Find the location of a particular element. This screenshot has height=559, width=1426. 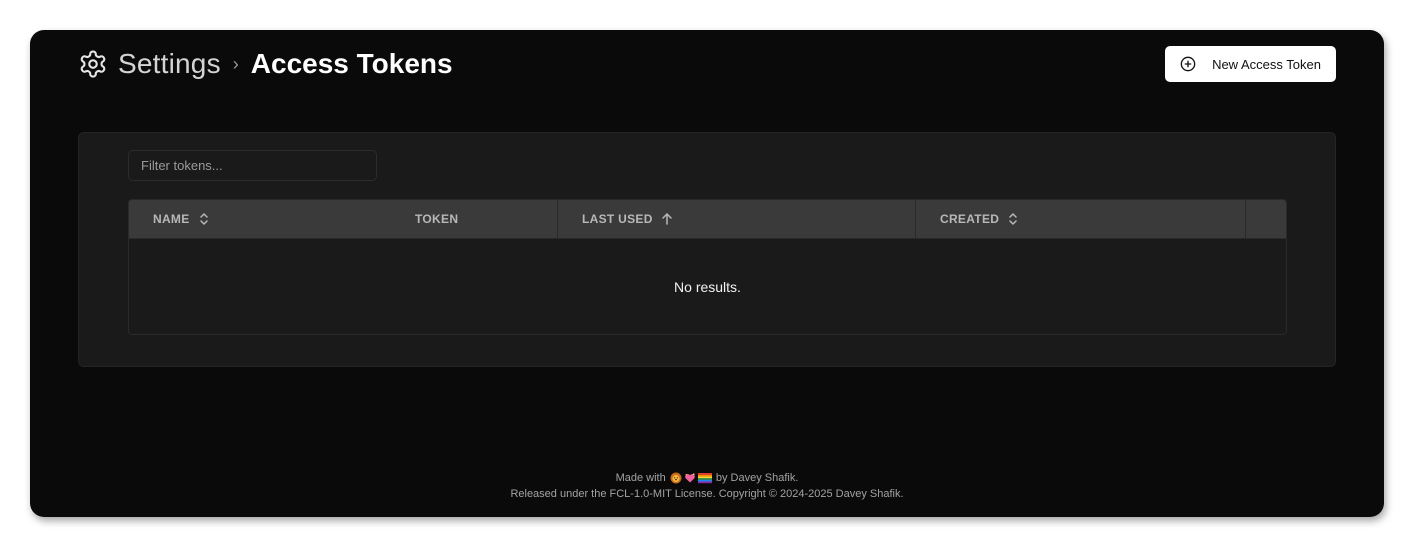

footer-credit: Made with by Davey Shafik. is located at coordinates (707, 478).